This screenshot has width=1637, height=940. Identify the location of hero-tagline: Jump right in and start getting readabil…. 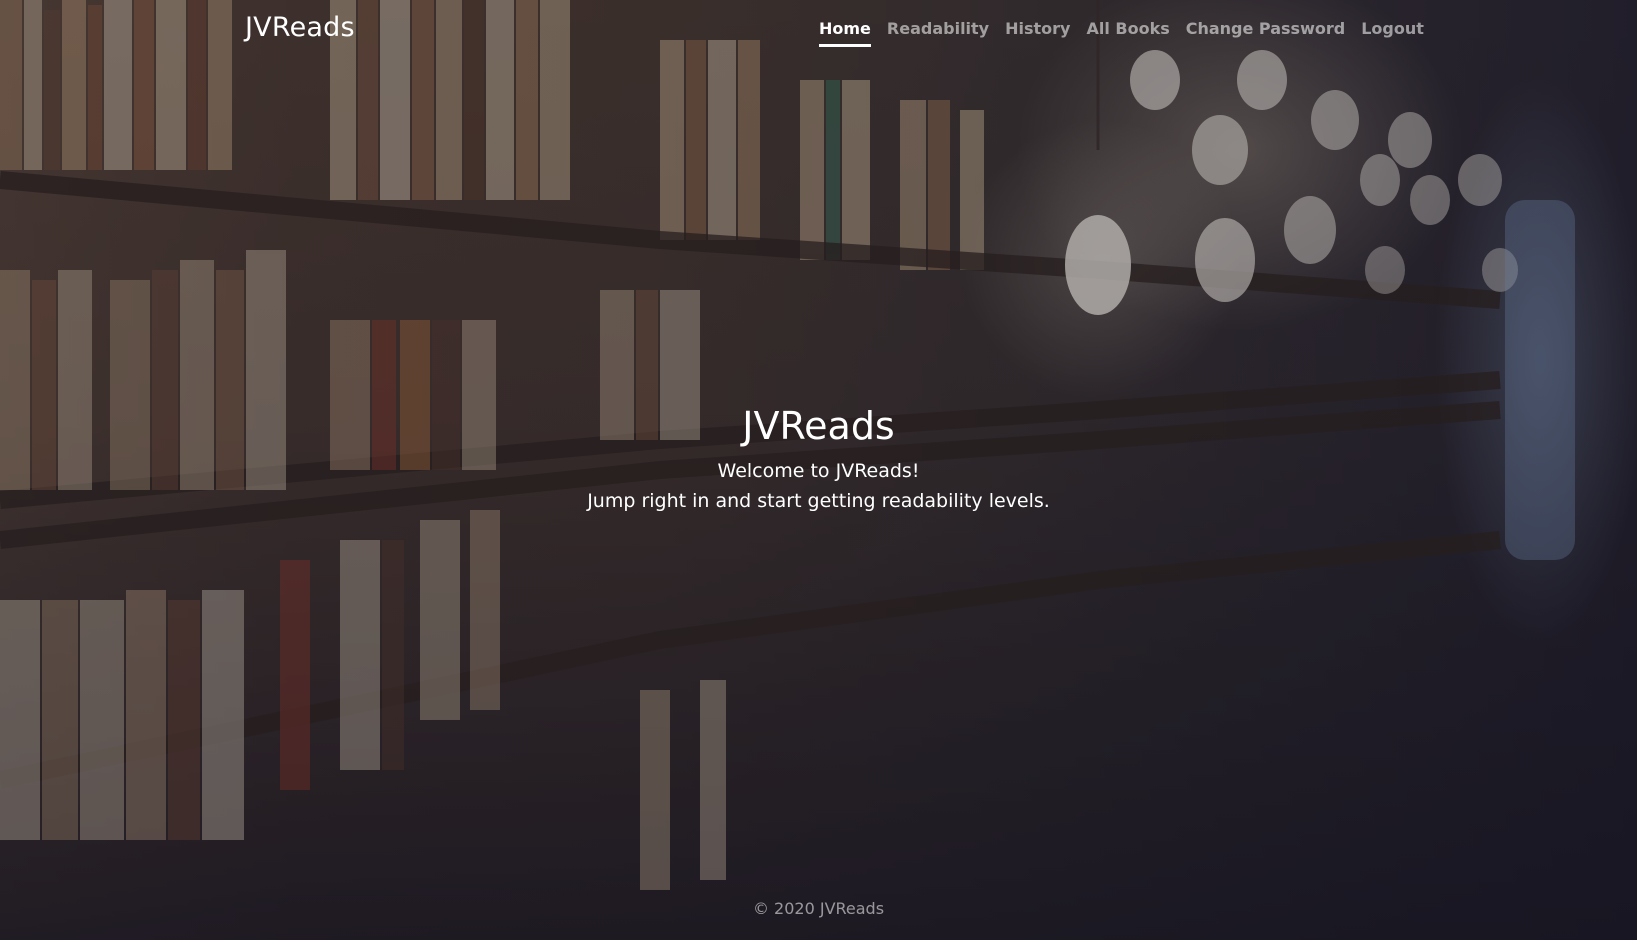
(818, 501).